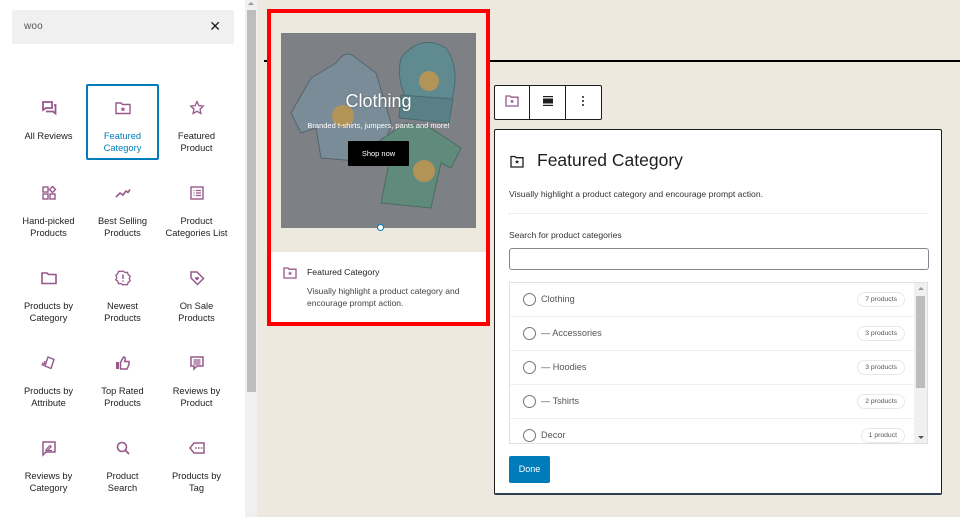 The image size is (960, 517). I want to click on category-search-label: Search for product categories, so click(565, 235).